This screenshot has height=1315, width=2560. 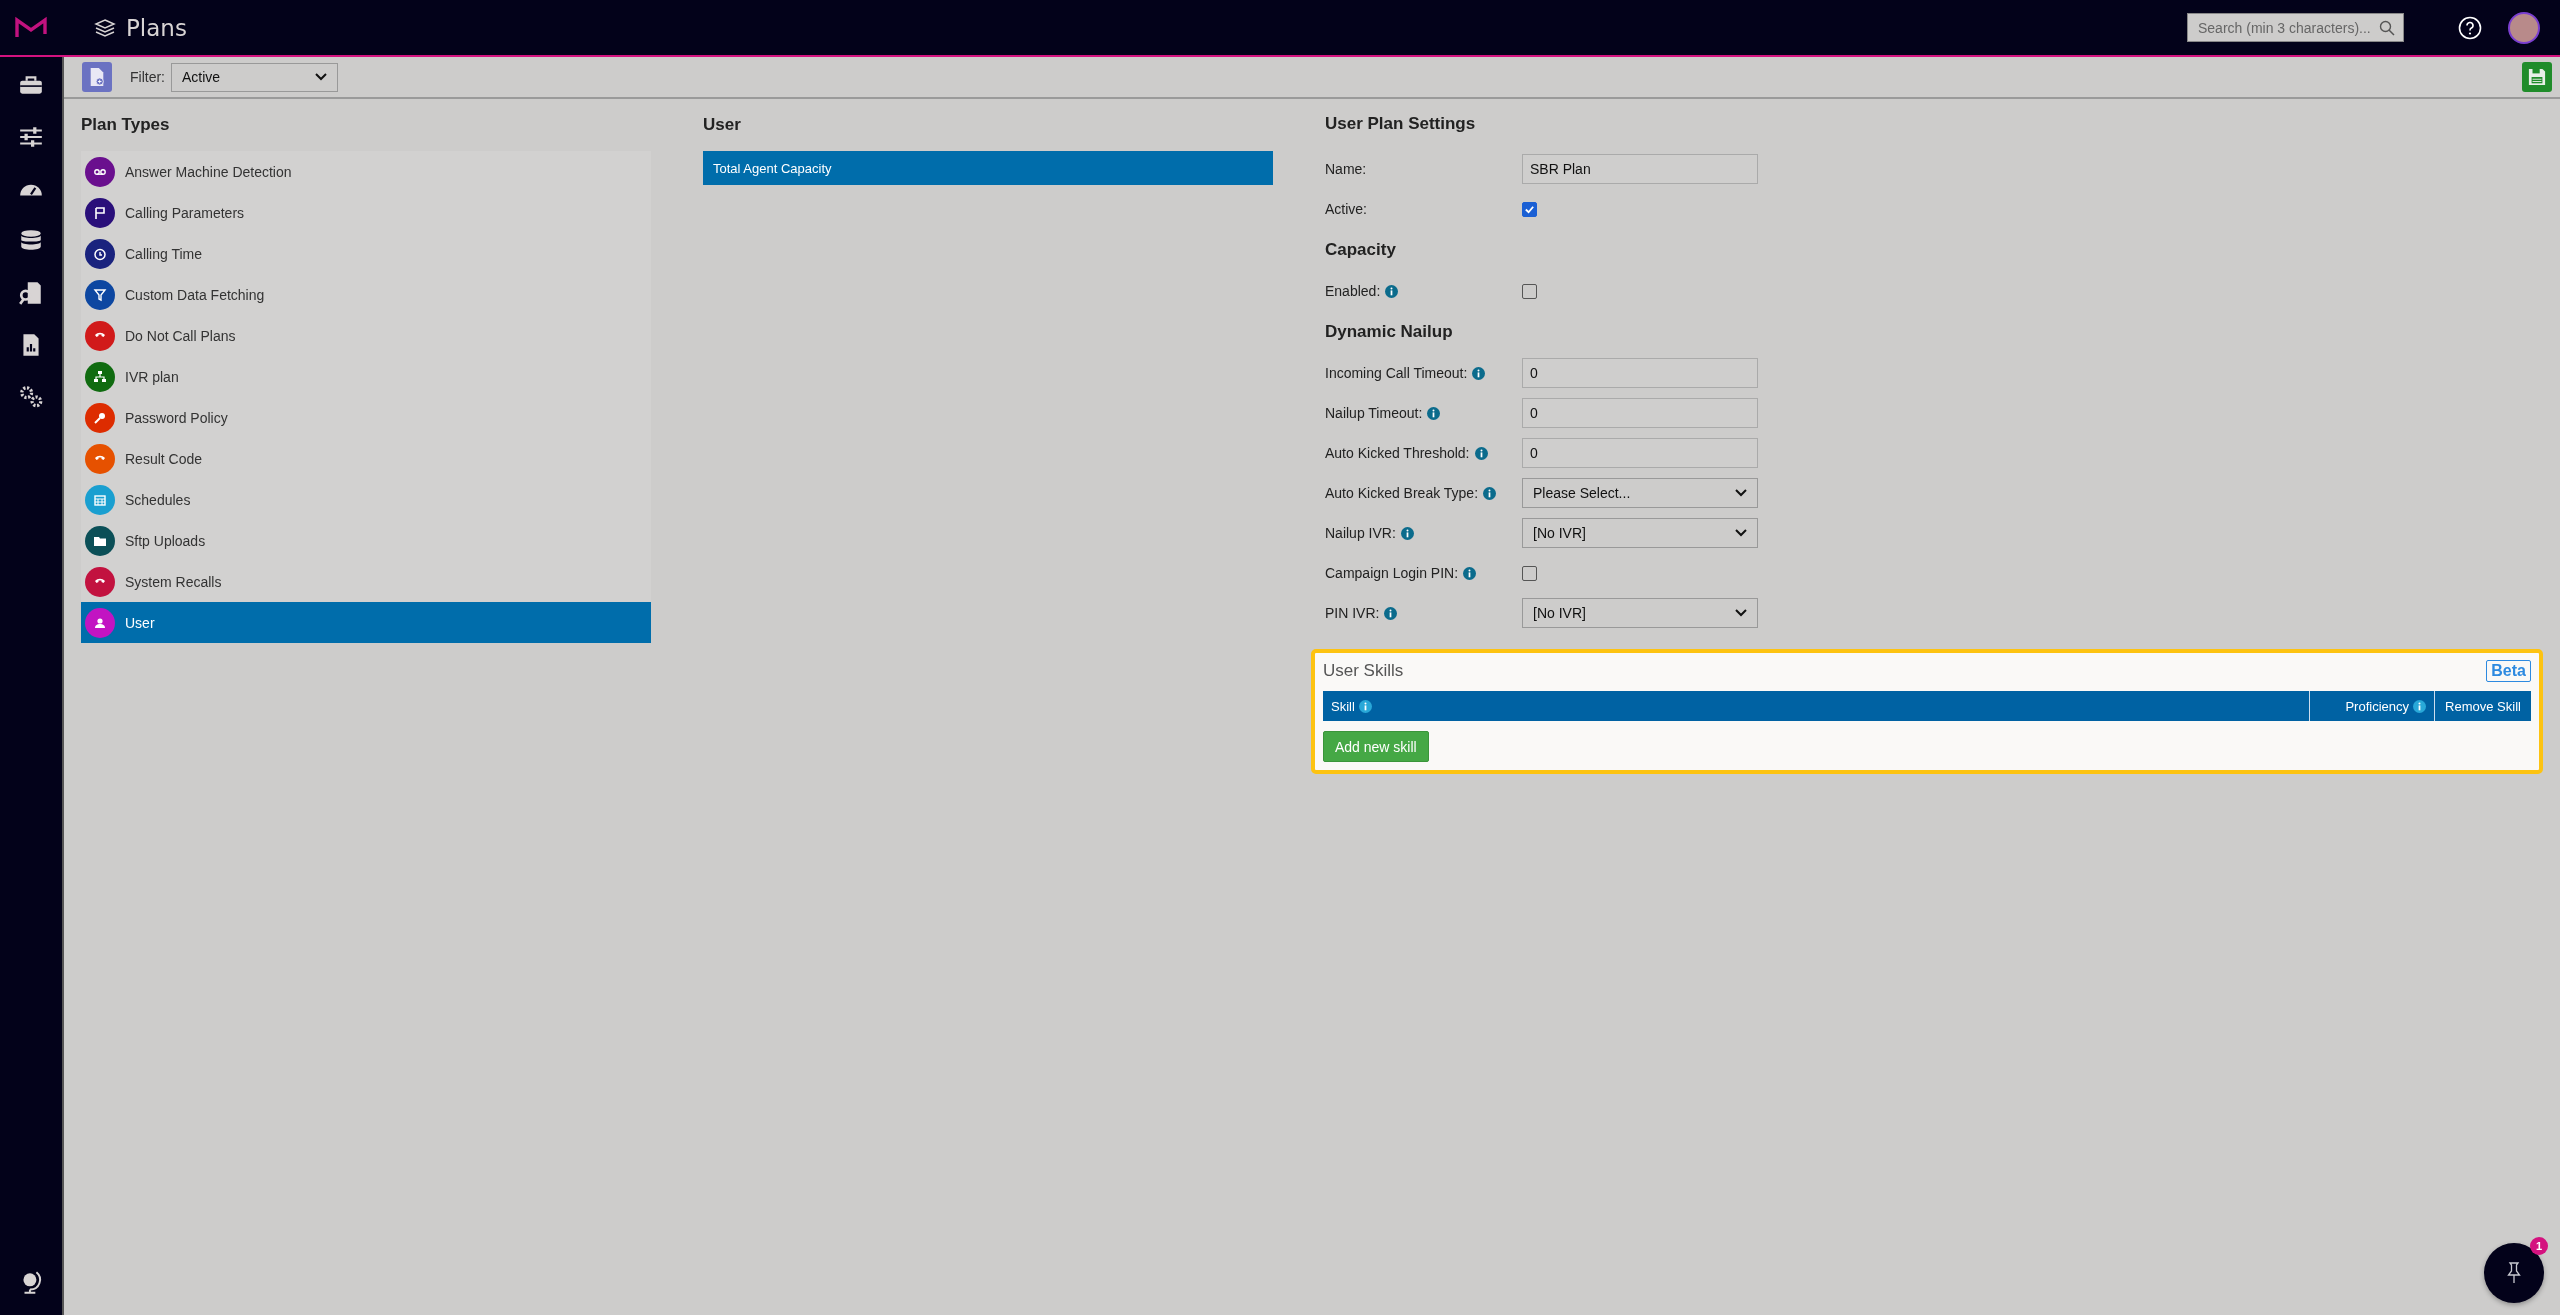 I want to click on filter-label: Filter:, so click(x=147, y=77).